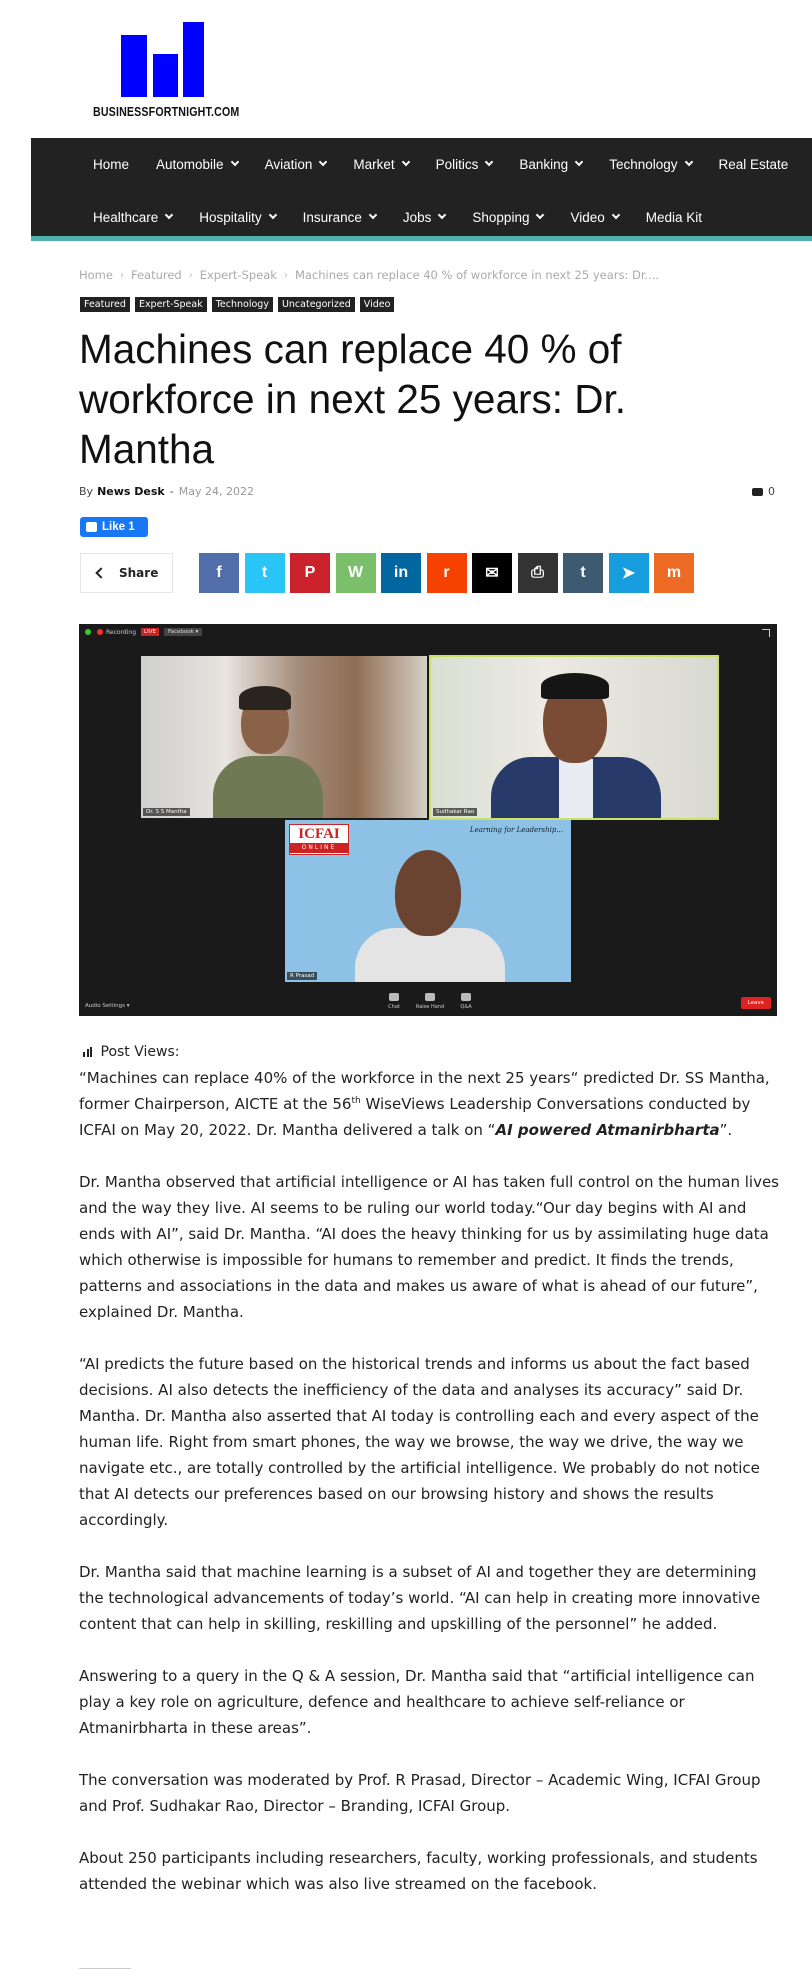 The height and width of the screenshot is (1988, 812). Describe the element at coordinates (238, 275) in the screenshot. I see `breadcrumb-expert-speak: Expert-Speak` at that location.